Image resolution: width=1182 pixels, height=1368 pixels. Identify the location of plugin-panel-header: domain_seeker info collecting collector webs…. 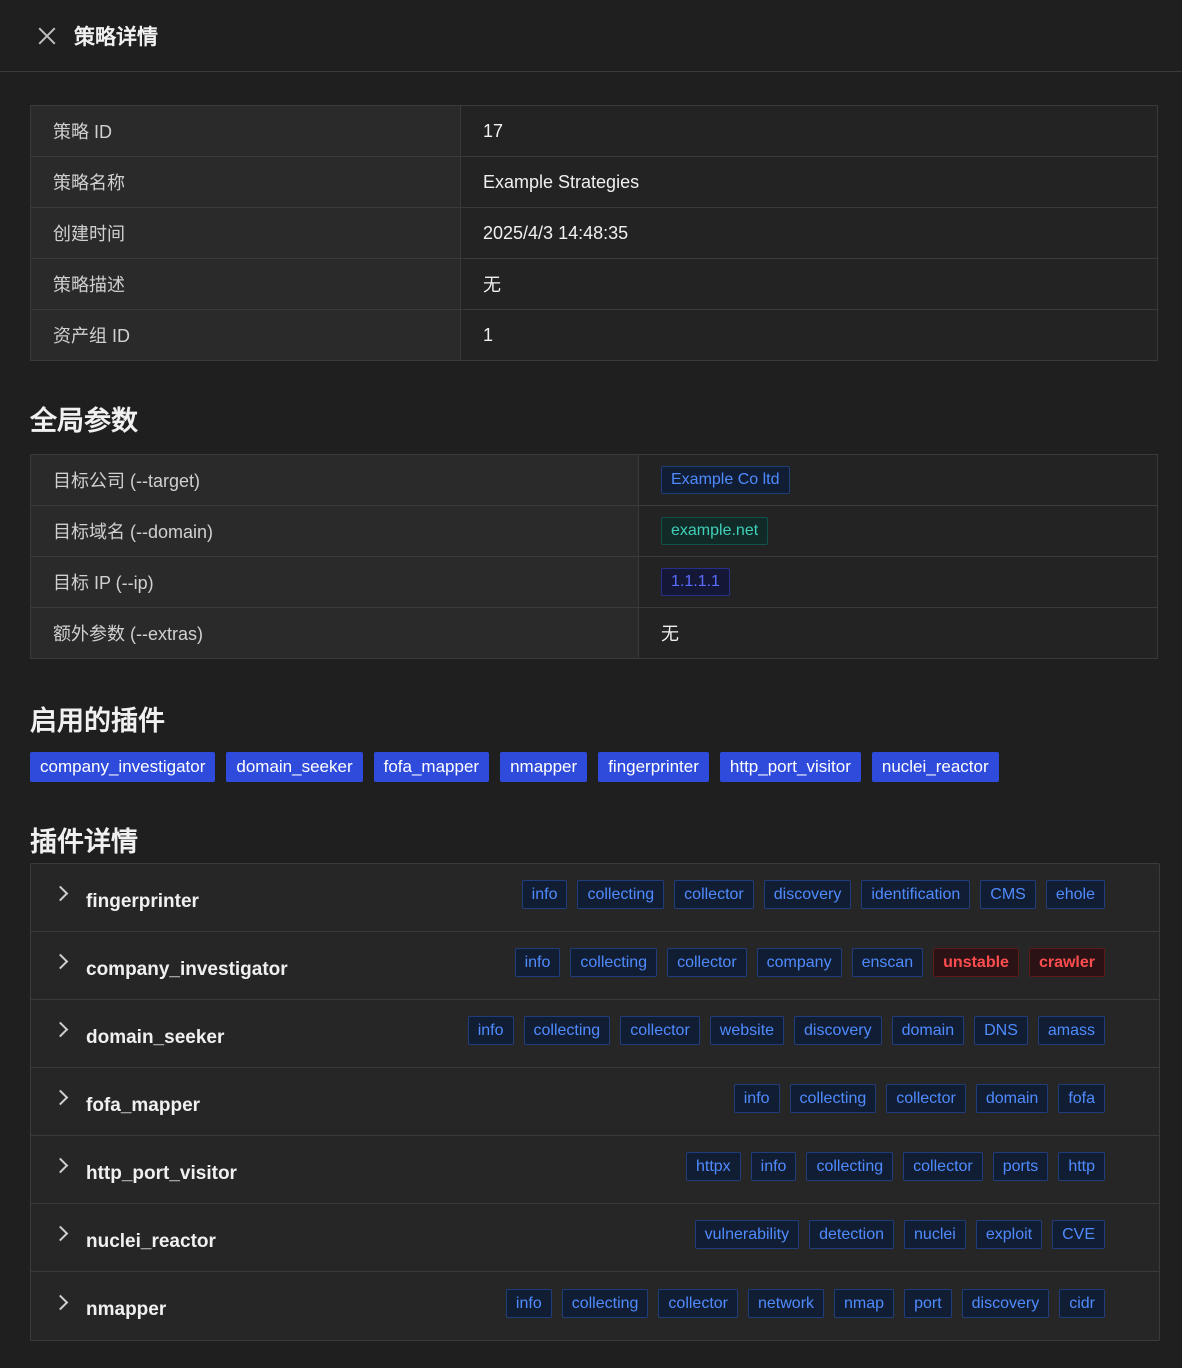
(595, 1034).